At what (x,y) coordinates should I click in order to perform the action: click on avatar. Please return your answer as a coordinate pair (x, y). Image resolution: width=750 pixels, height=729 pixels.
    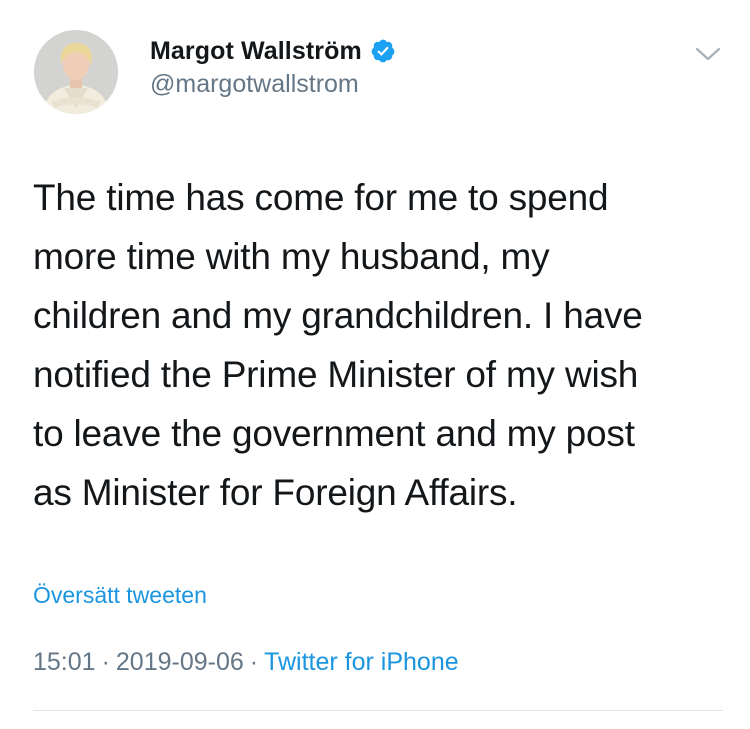
    Looking at the image, I should click on (76, 72).